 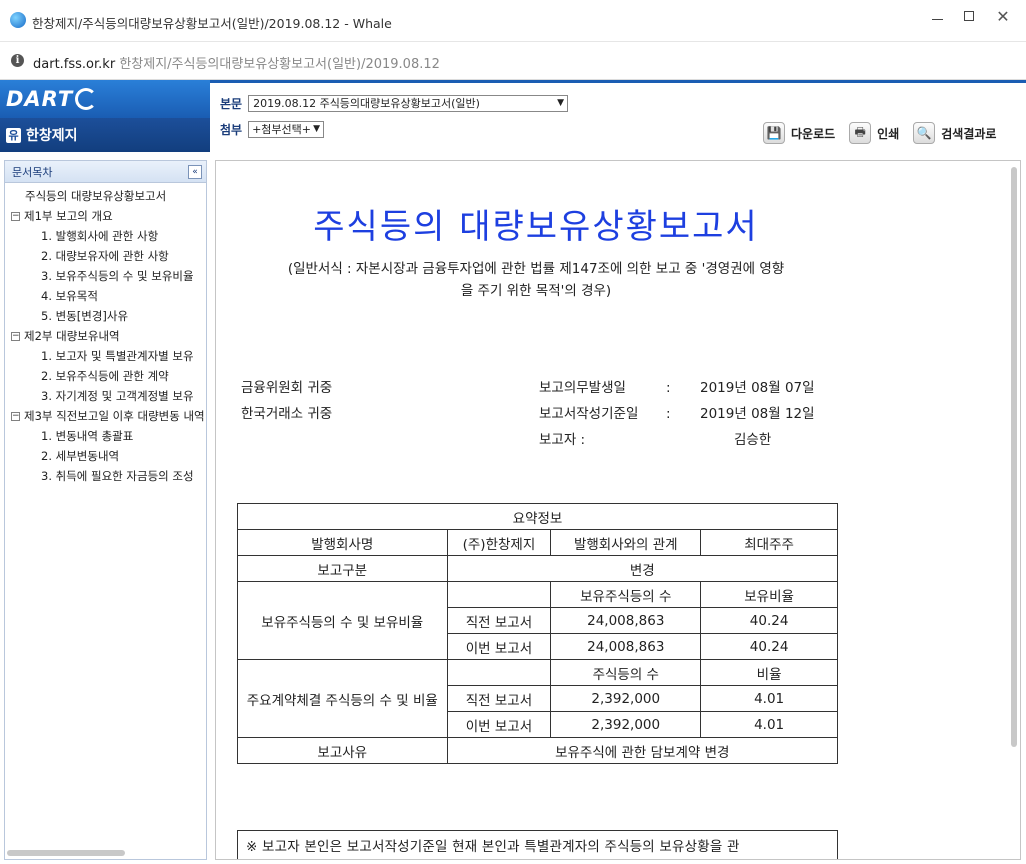 What do you see at coordinates (105, 456) in the screenshot?
I see `outline-item-detail-changes: 2. 세부변동내역` at bounding box center [105, 456].